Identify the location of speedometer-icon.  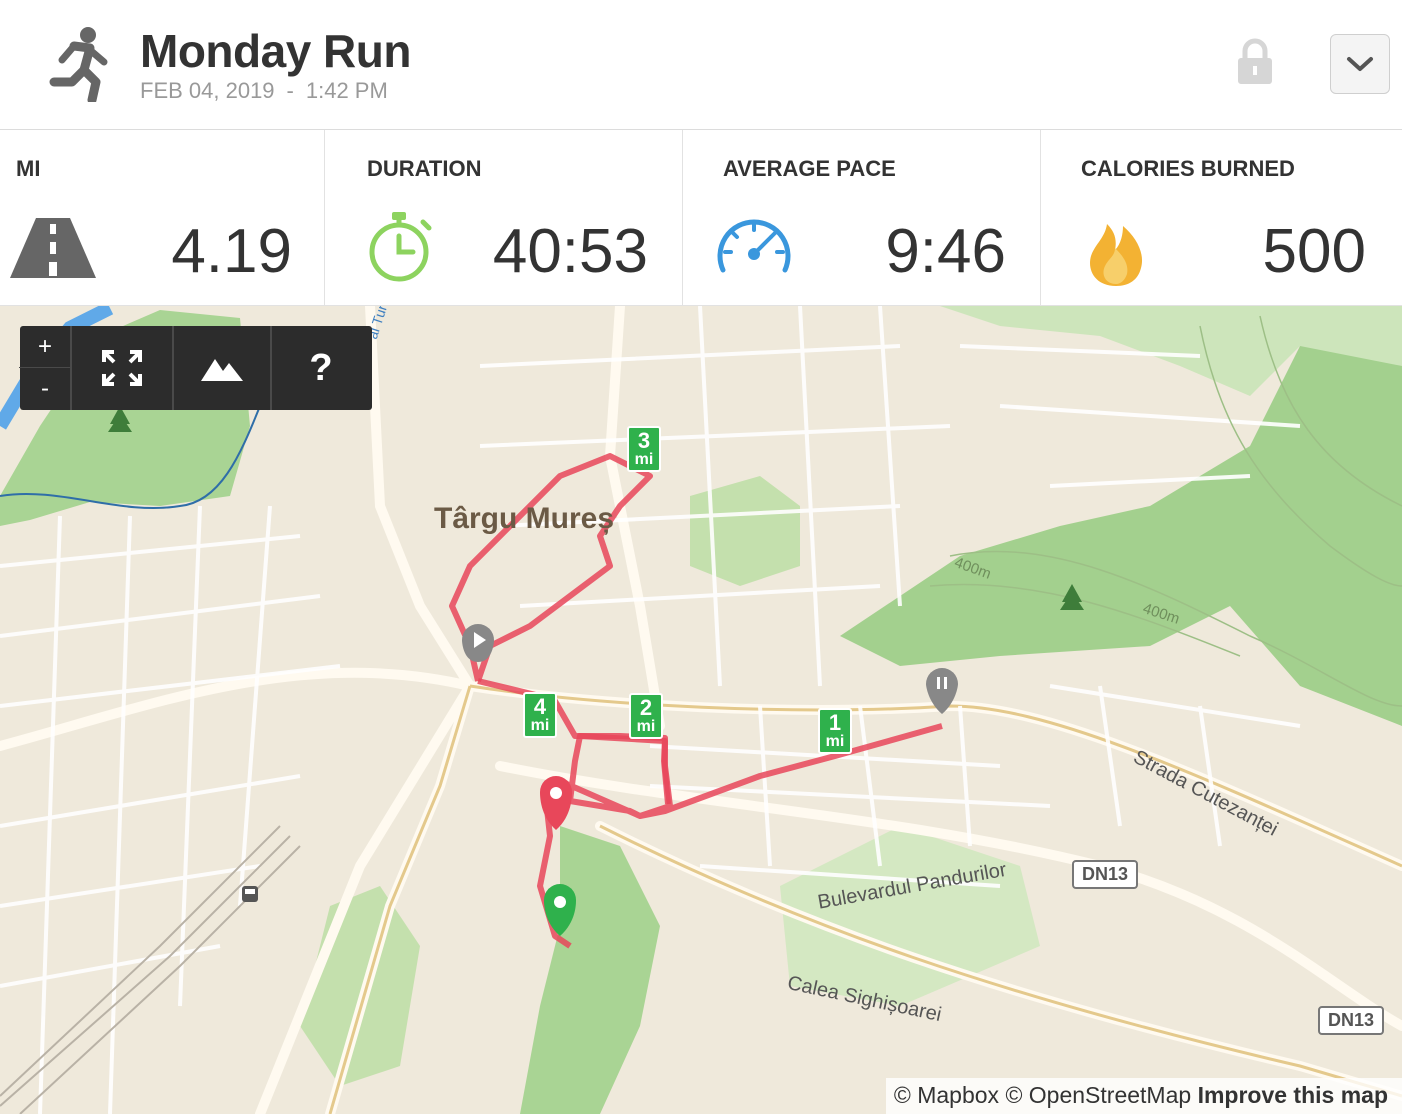
(754, 246).